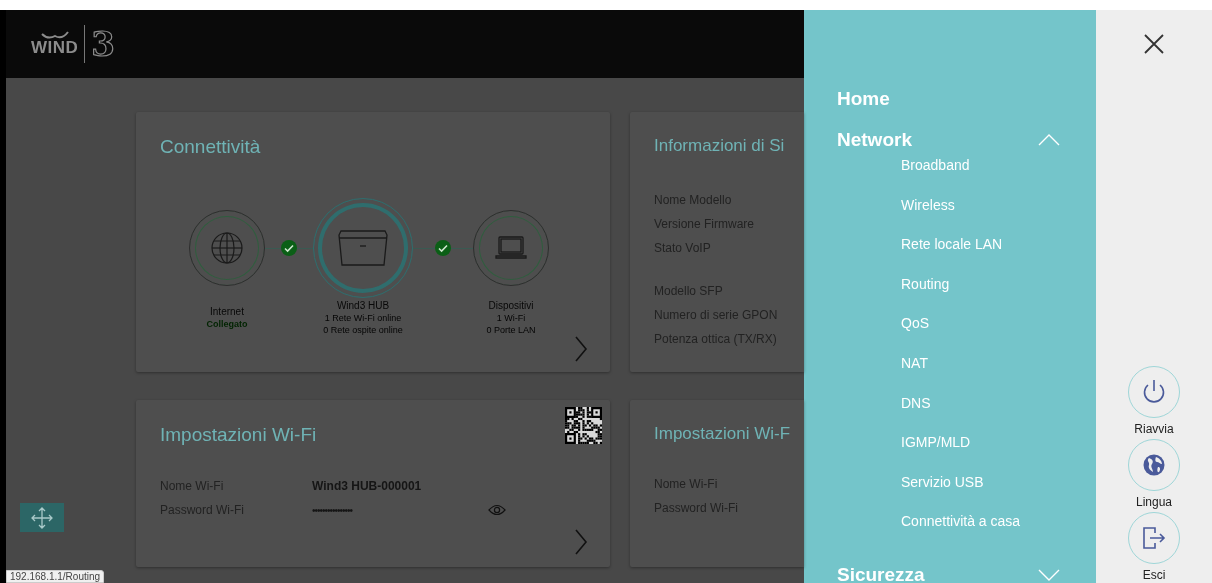  What do you see at coordinates (55, 47) in the screenshot?
I see `logo-wordmark: WIND` at bounding box center [55, 47].